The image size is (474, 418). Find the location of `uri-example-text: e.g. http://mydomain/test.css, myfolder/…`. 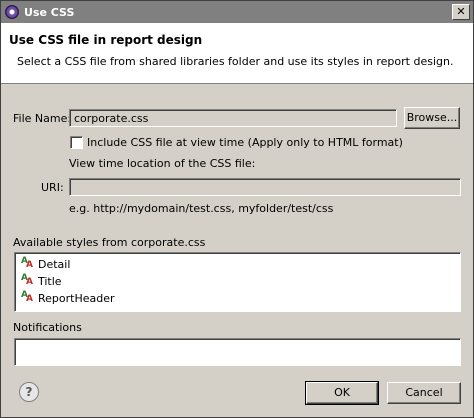

uri-example-text: e.g. http://mydomain/test.css, myfolder/… is located at coordinates (201, 208).